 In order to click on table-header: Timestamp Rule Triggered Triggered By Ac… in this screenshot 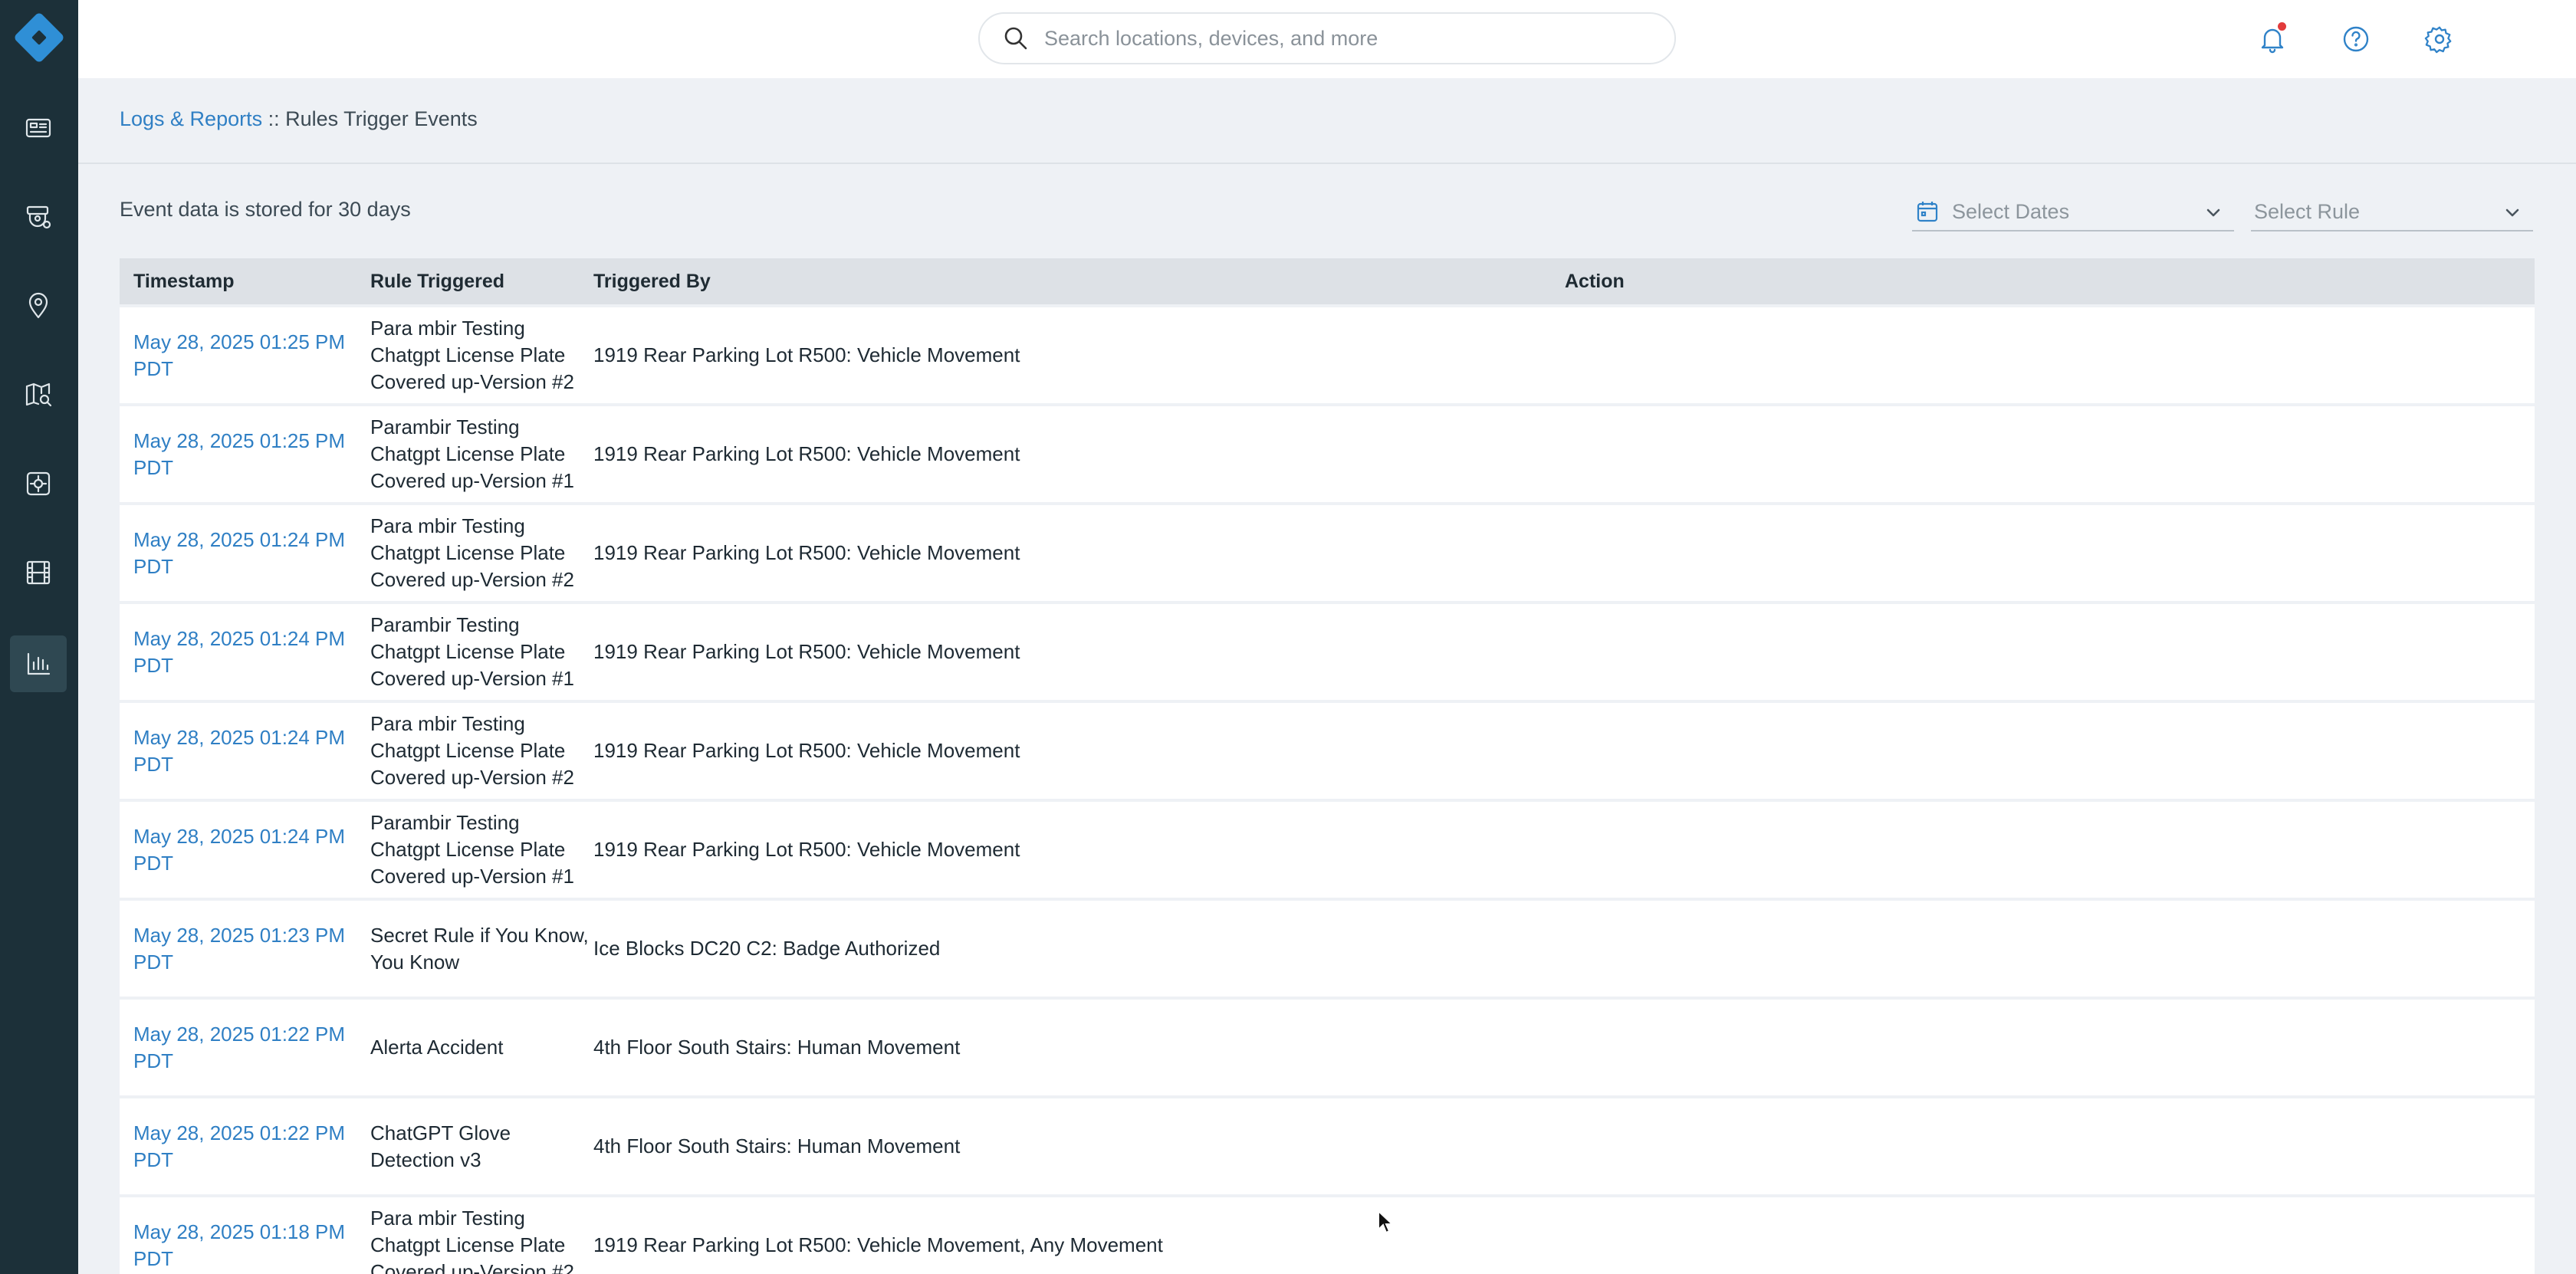, I will do `click(1327, 281)`.